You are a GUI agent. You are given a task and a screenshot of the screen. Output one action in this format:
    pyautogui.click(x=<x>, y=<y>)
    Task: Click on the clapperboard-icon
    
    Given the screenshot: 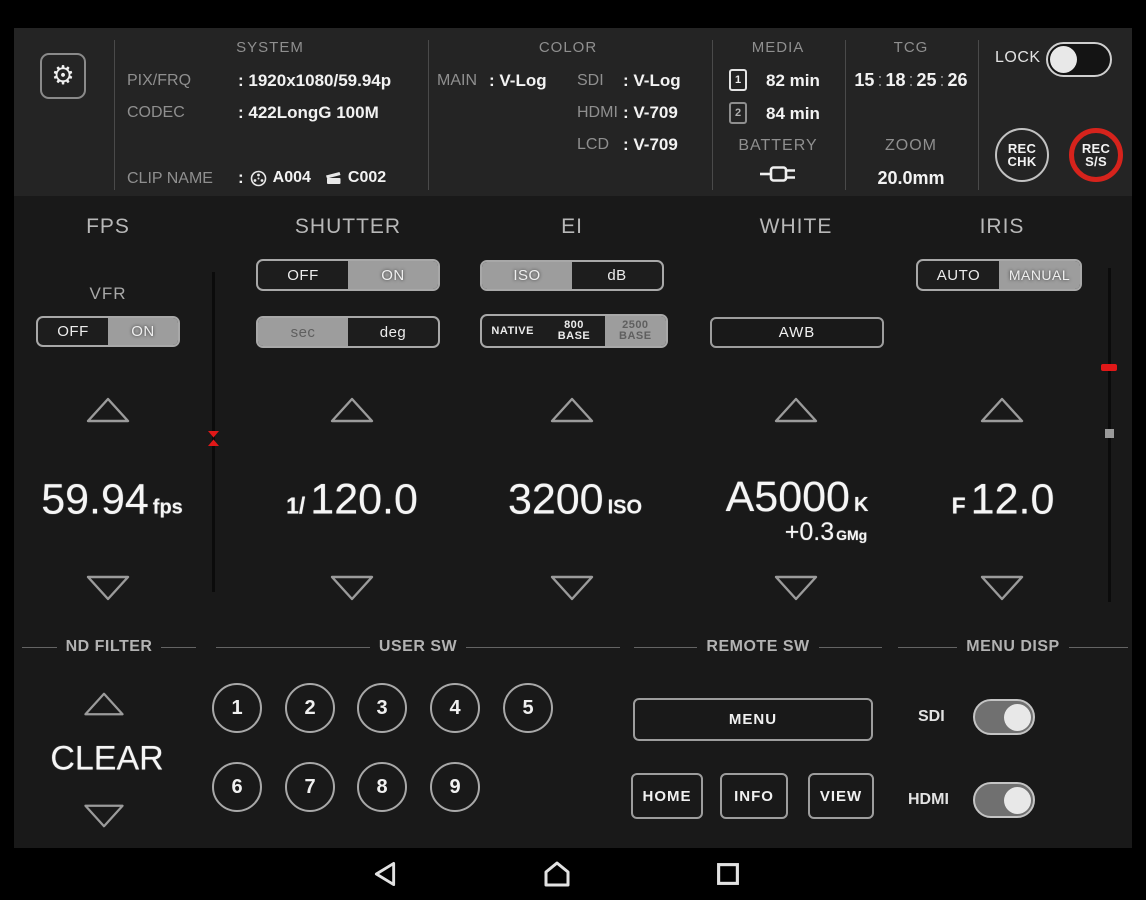 What is the action you would take?
    pyautogui.click(x=333, y=178)
    